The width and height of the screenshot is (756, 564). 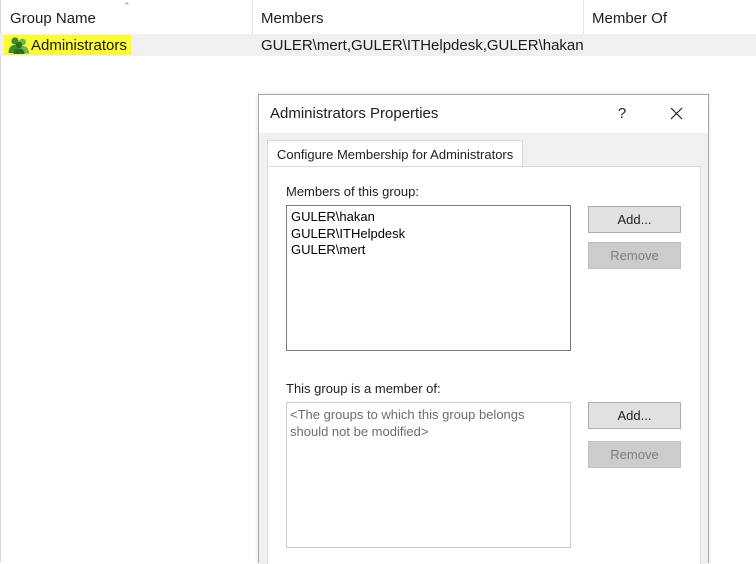 What do you see at coordinates (428, 216) in the screenshot?
I see `member-item: GULER\hakan` at bounding box center [428, 216].